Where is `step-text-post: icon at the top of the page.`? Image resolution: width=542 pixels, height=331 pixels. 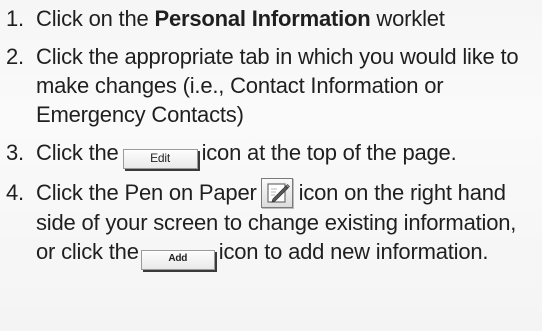 step-text-post: icon at the top of the page. is located at coordinates (329, 152).